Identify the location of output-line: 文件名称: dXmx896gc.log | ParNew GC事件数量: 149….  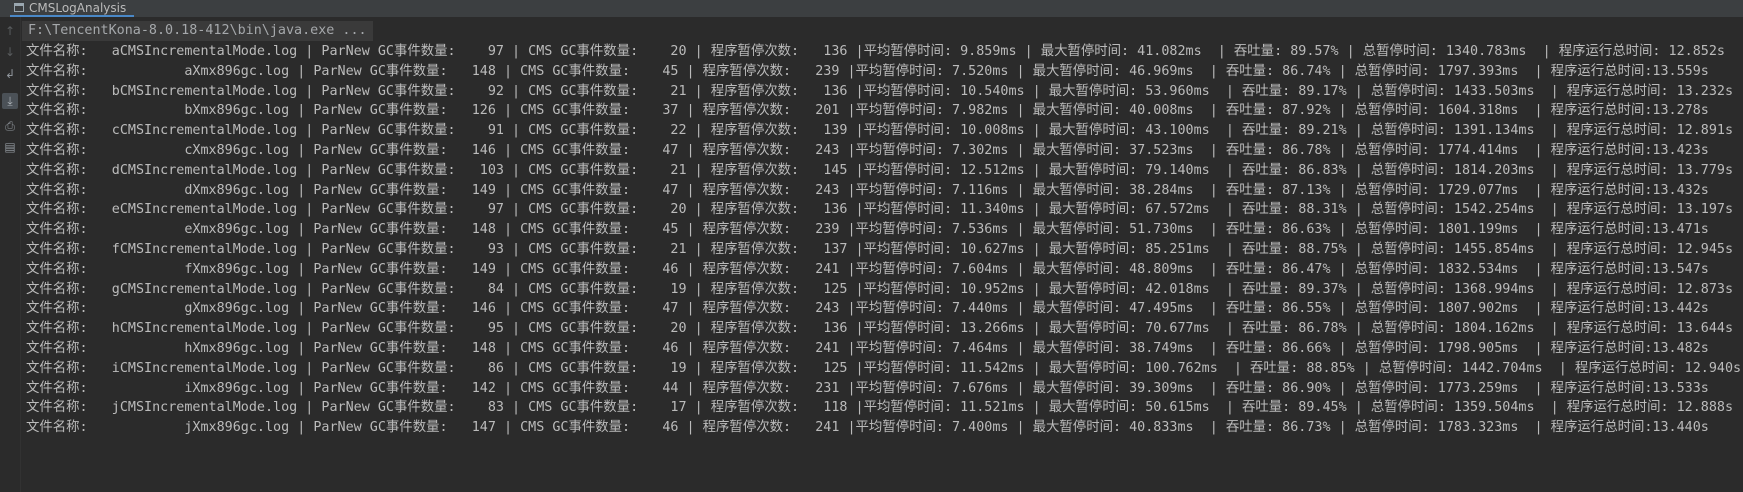
(867, 190).